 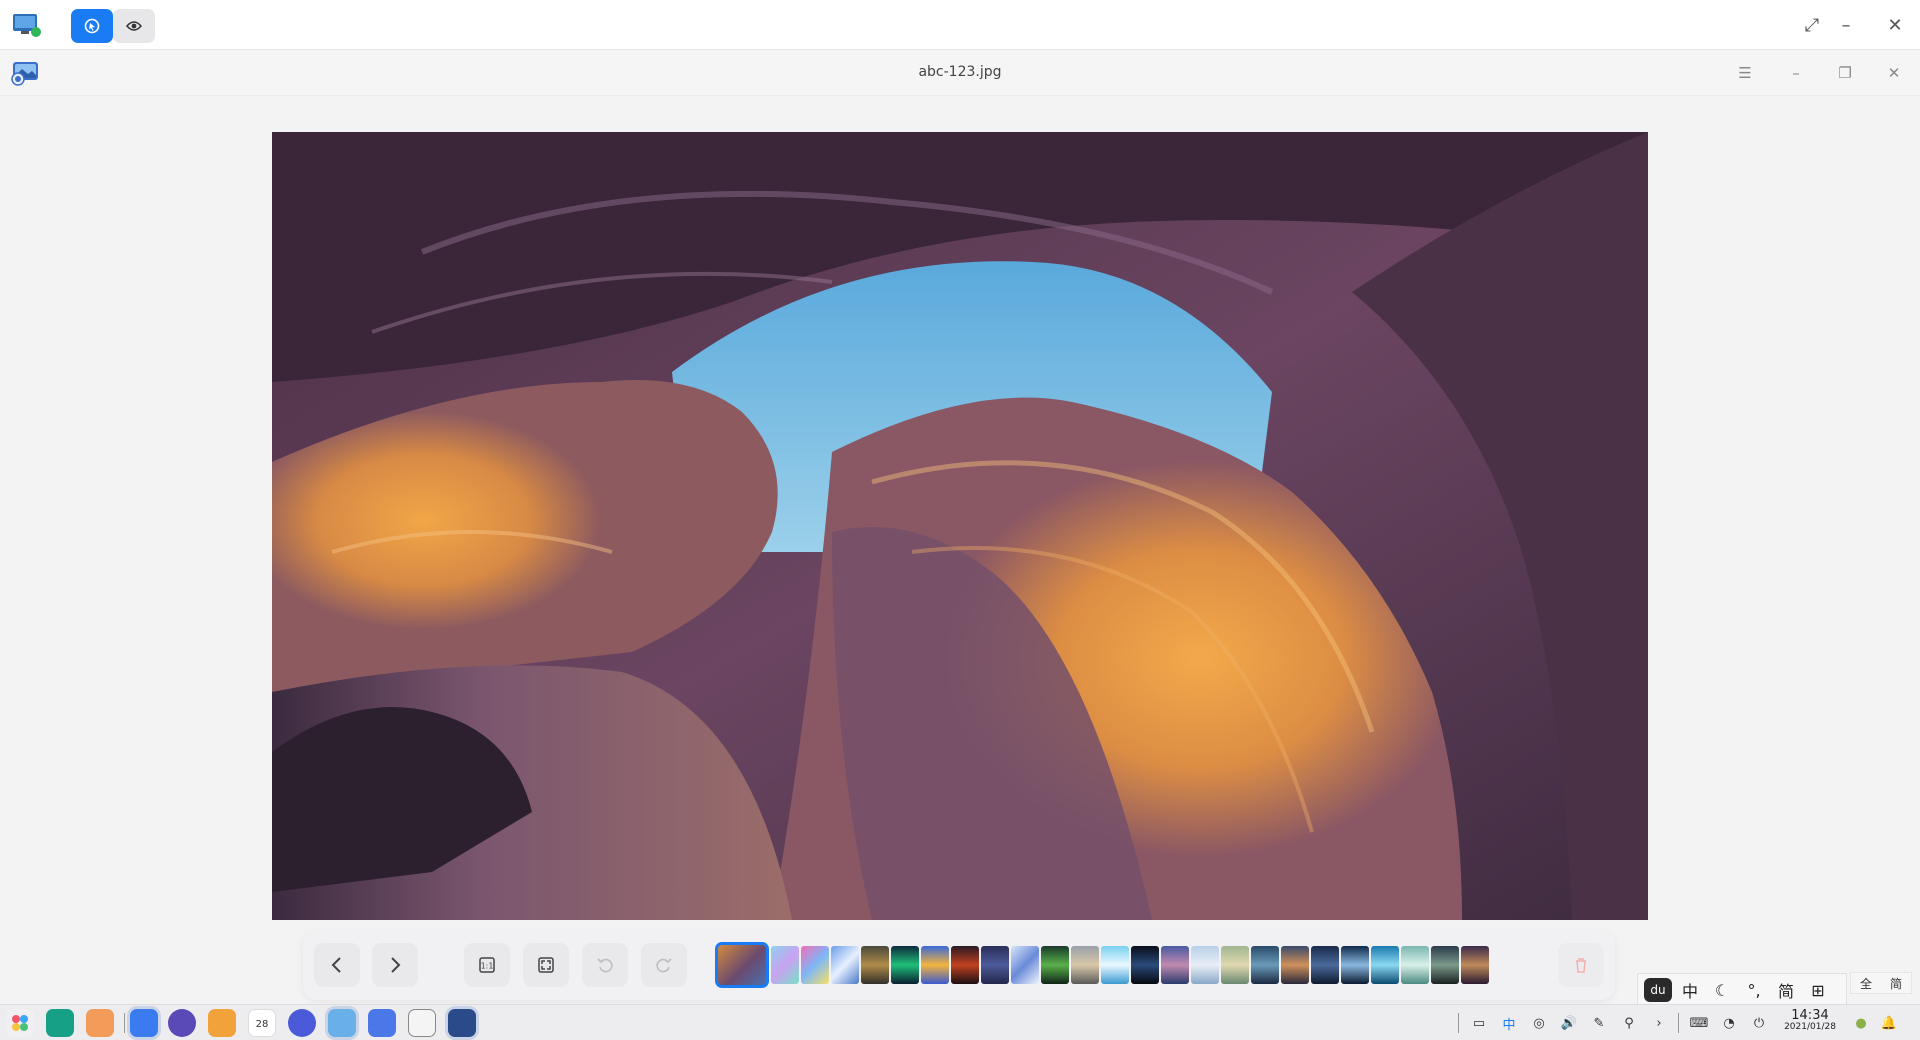 I want to click on rotate-left-icon, so click(x=605, y=965).